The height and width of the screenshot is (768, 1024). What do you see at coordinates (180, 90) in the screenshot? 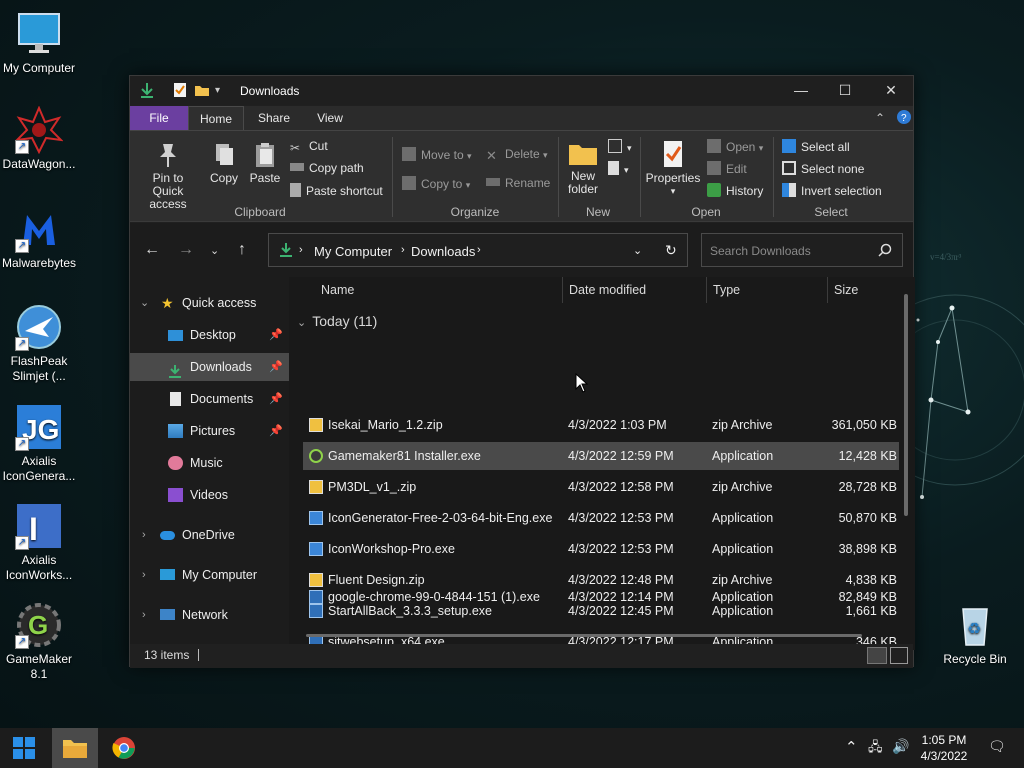
I see `properties-checklist-icon` at bounding box center [180, 90].